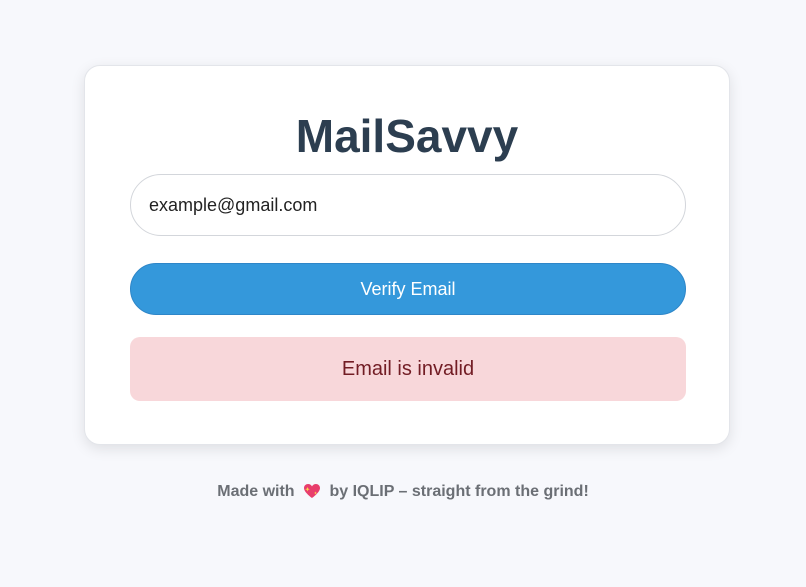 Image resolution: width=806 pixels, height=587 pixels. What do you see at coordinates (459, 491) in the screenshot?
I see `footer-byline: by IQLIP – straight from the grind!` at bounding box center [459, 491].